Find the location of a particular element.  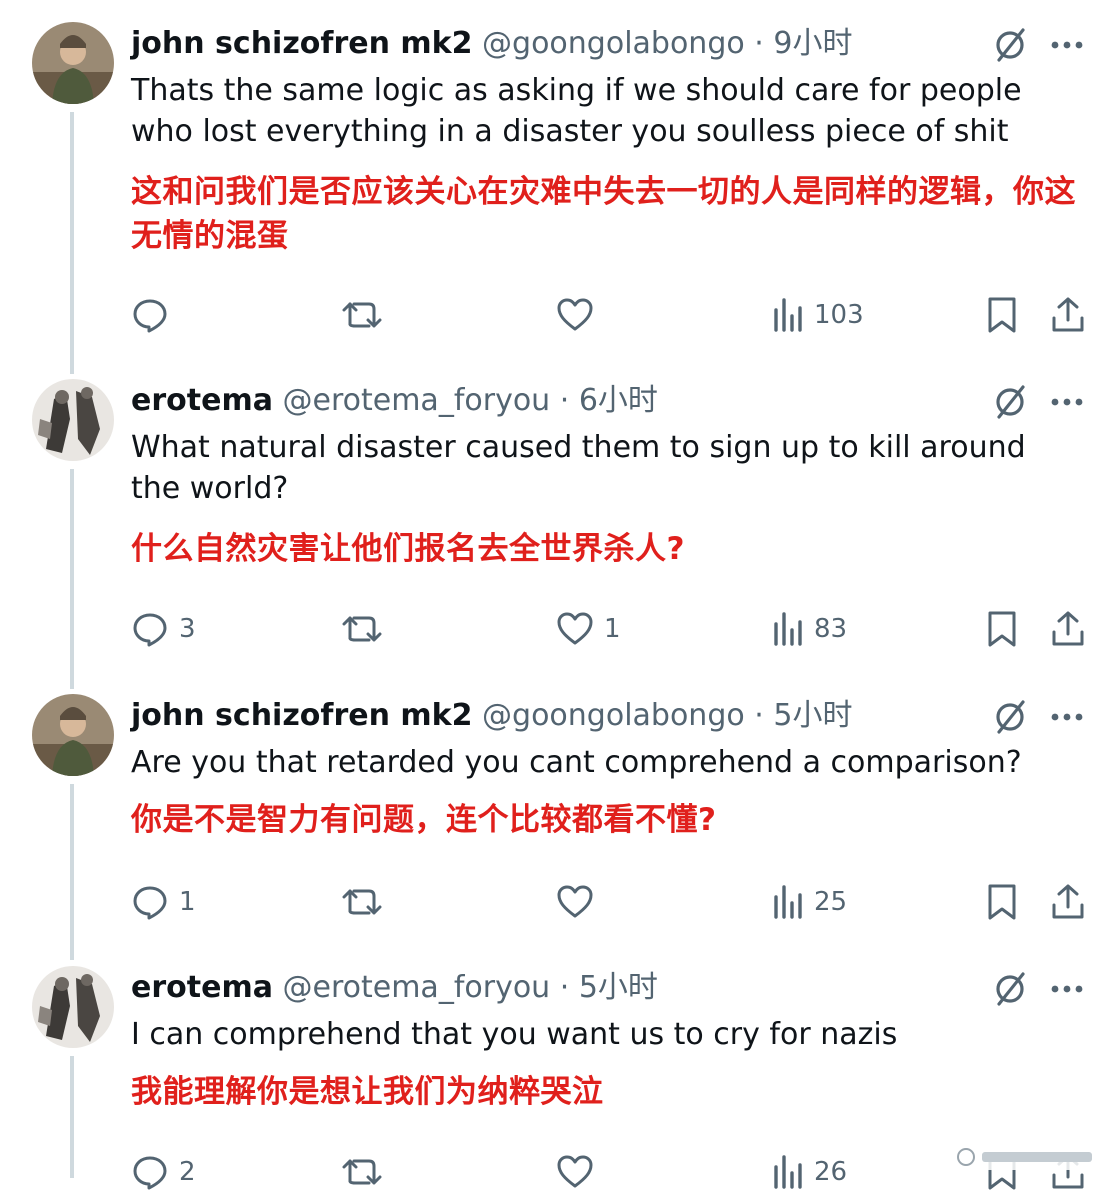

action-bar: 2 26 is located at coordinates (554, 1172).